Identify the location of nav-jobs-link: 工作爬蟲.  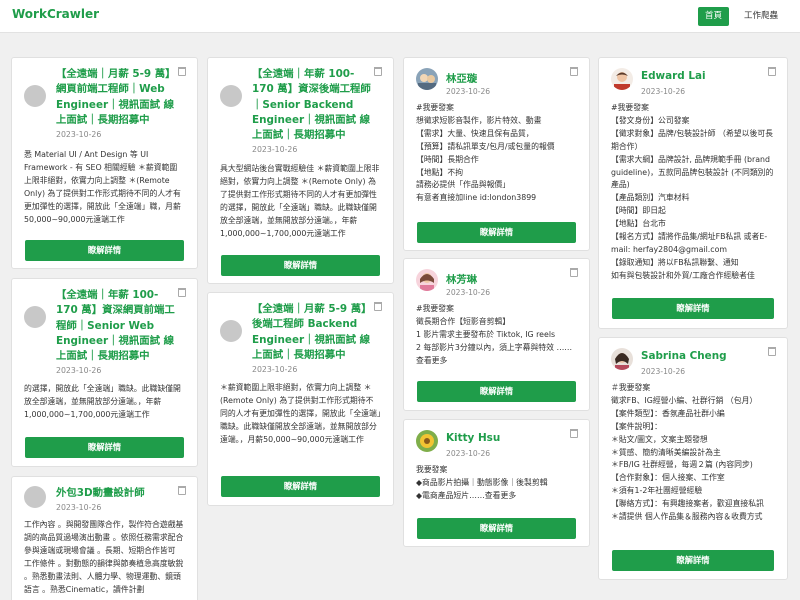
(761, 16).